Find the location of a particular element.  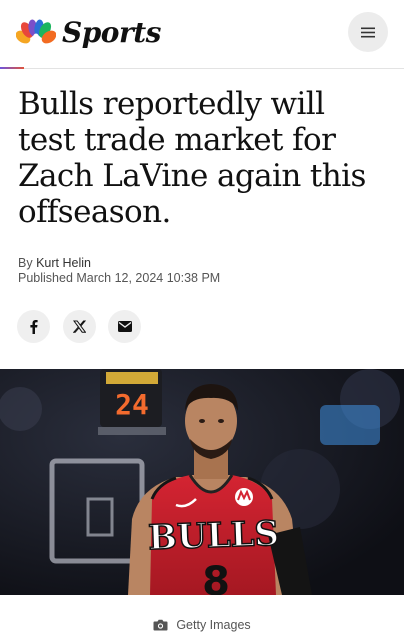

image-caption: Getty Images is located at coordinates (202, 625).